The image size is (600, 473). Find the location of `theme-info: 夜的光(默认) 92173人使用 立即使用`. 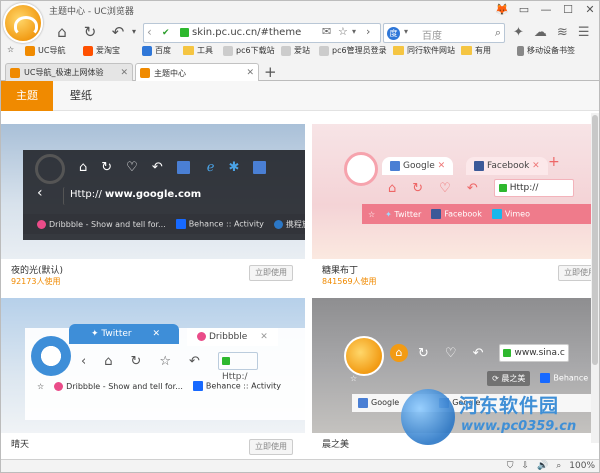

theme-info: 夜的光(默认) 92173人使用 立即使用 is located at coordinates (153, 277).